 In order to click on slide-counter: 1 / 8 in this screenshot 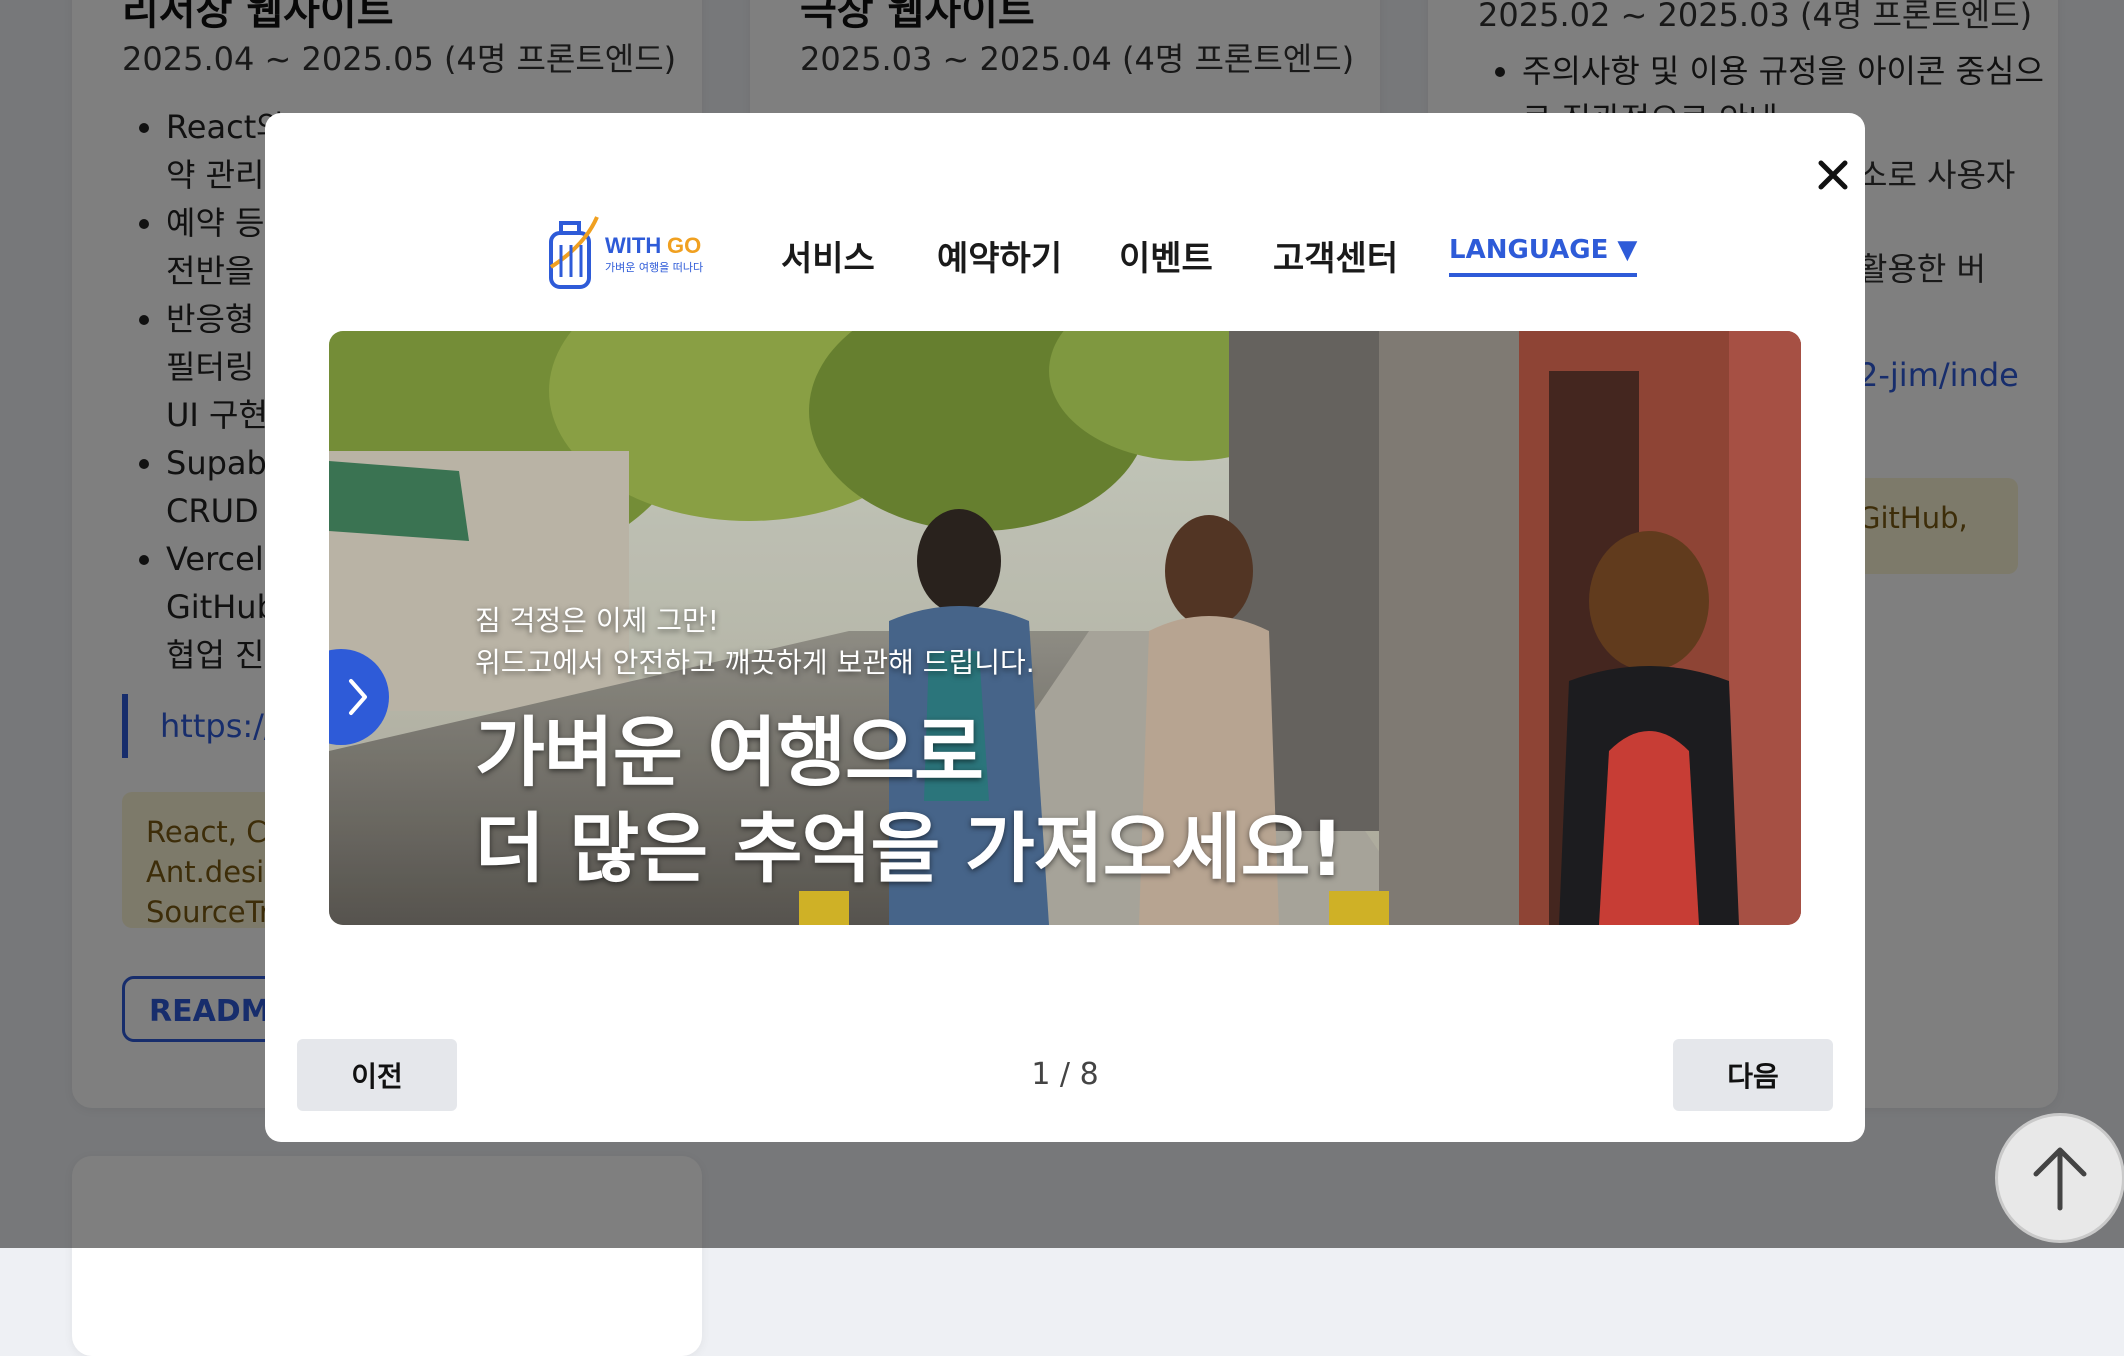, I will do `click(1065, 1074)`.